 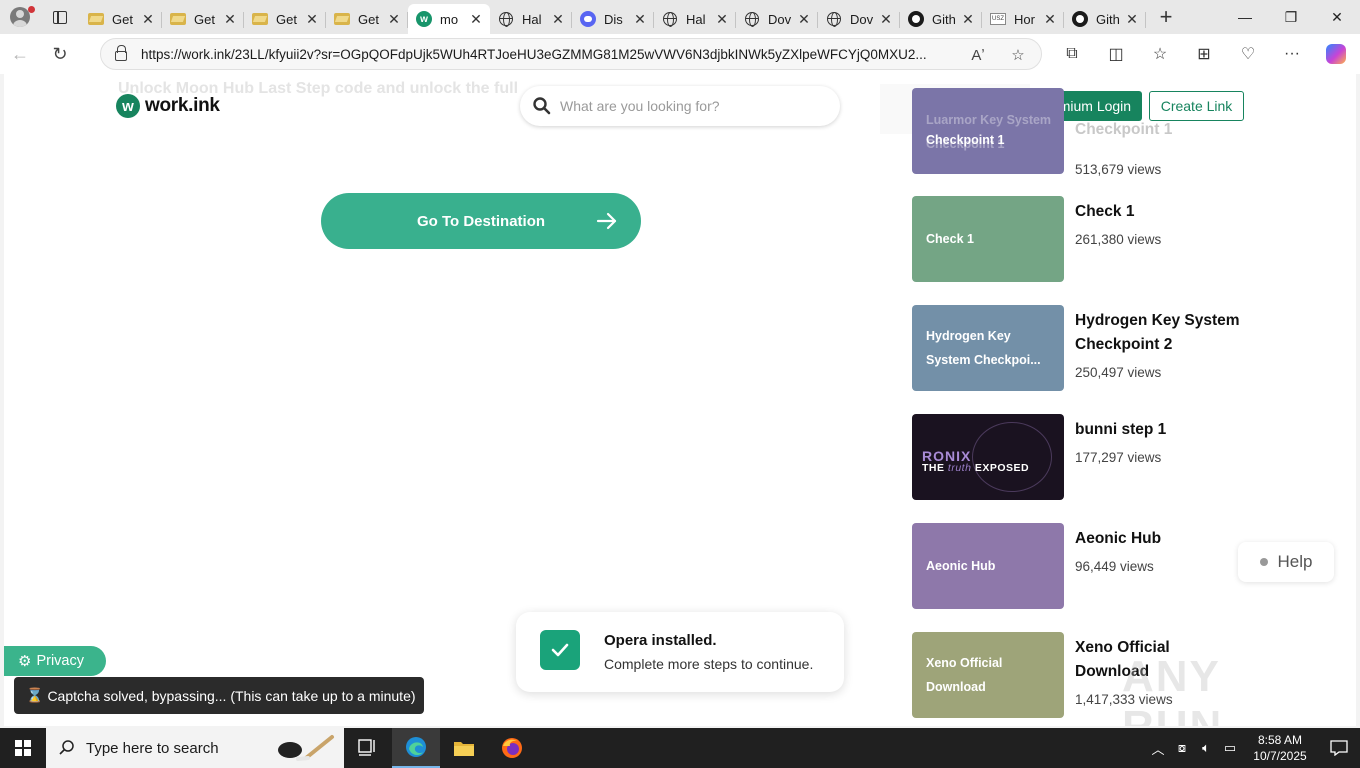 What do you see at coordinates (1018, 55) in the screenshot?
I see `favorite-star-icon: ☆` at bounding box center [1018, 55].